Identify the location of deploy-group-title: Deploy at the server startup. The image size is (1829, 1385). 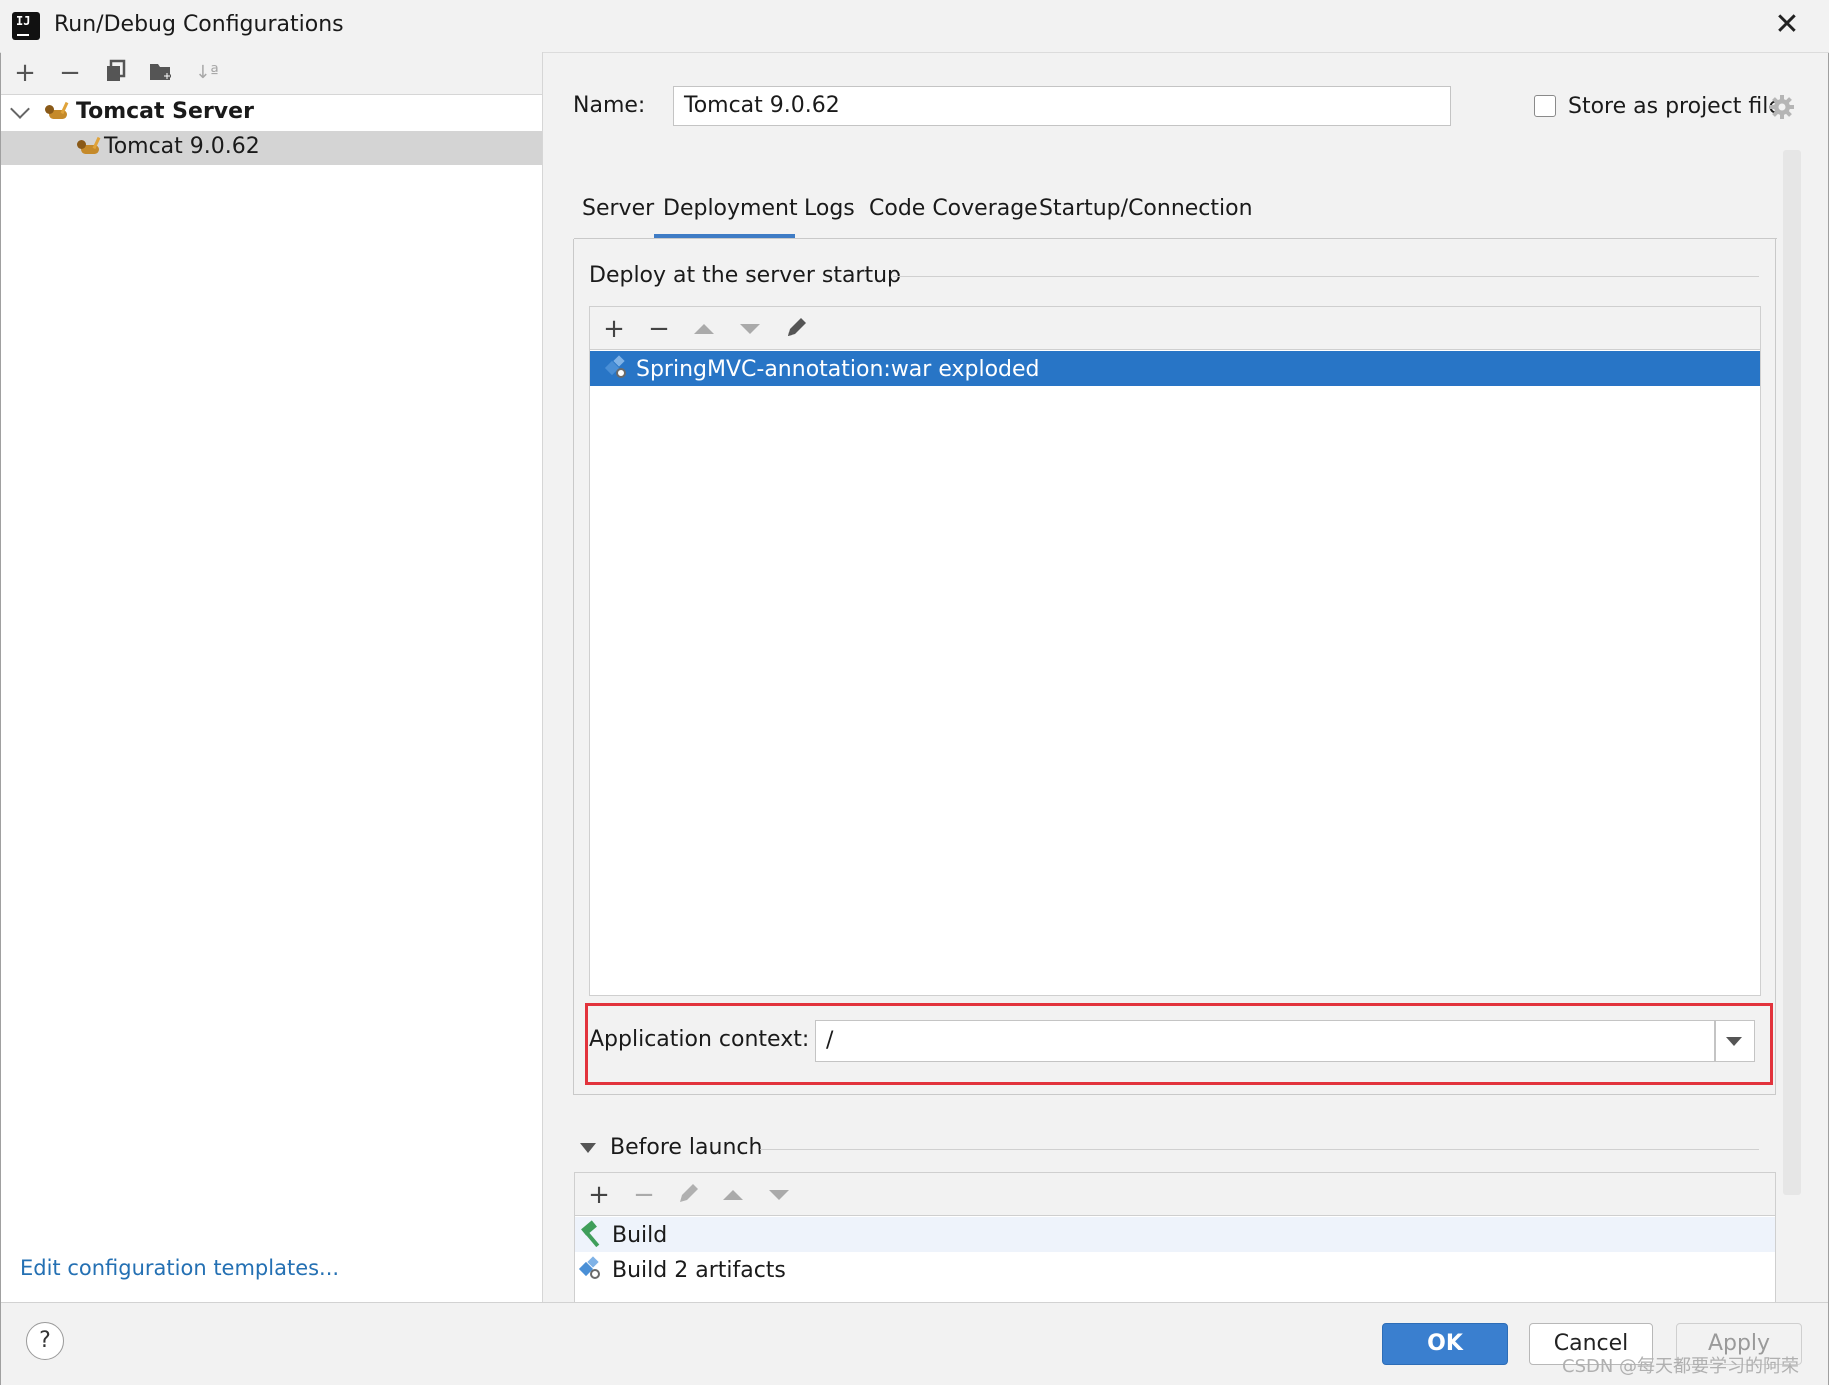
(745, 275).